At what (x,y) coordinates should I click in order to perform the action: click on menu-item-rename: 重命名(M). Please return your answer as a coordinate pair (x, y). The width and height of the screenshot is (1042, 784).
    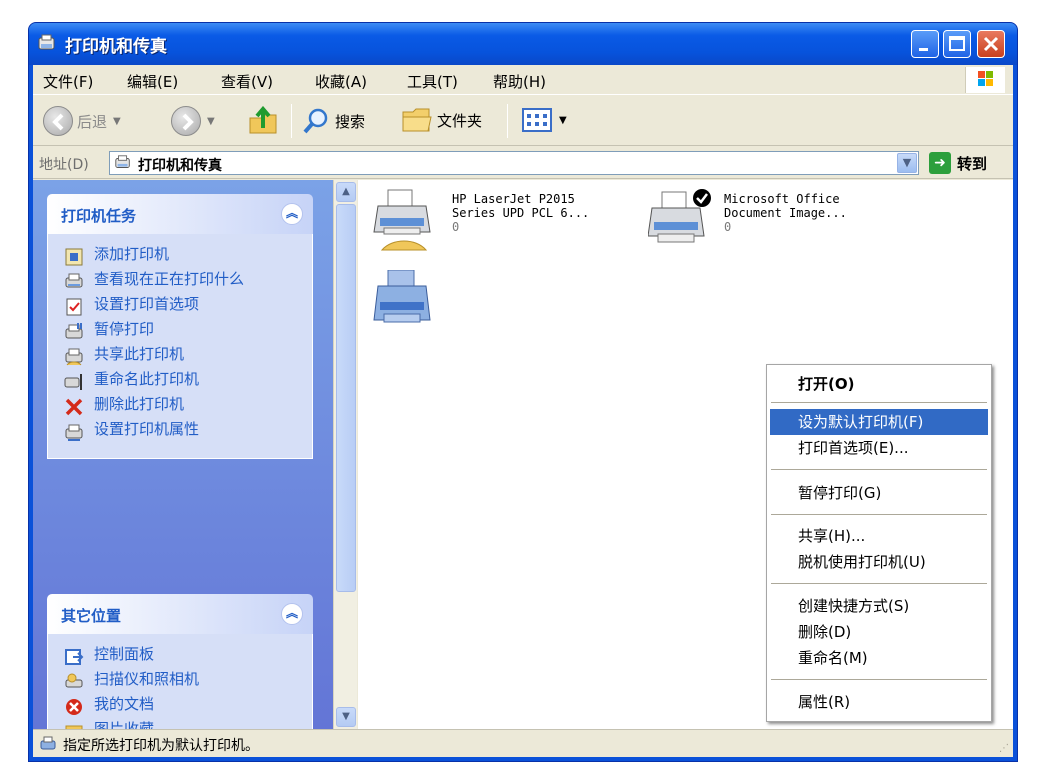
    Looking at the image, I should click on (879, 658).